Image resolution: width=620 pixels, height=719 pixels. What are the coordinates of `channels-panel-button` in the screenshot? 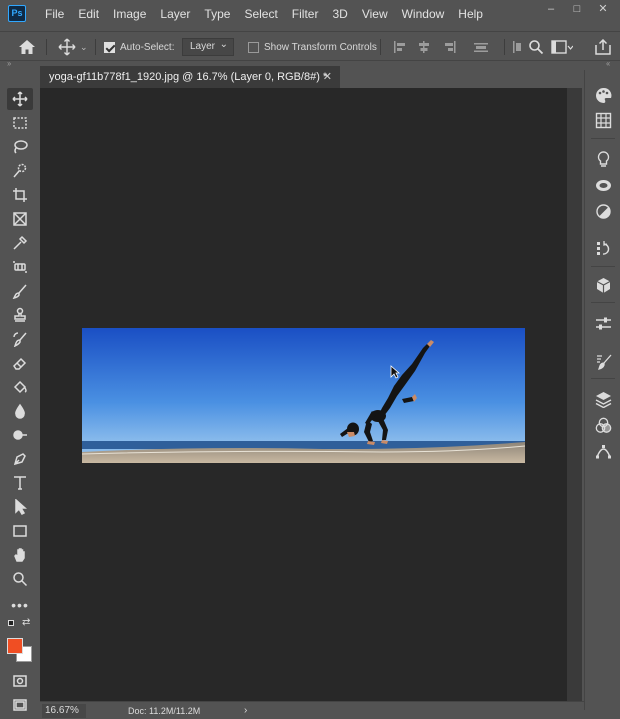 It's located at (603, 425).